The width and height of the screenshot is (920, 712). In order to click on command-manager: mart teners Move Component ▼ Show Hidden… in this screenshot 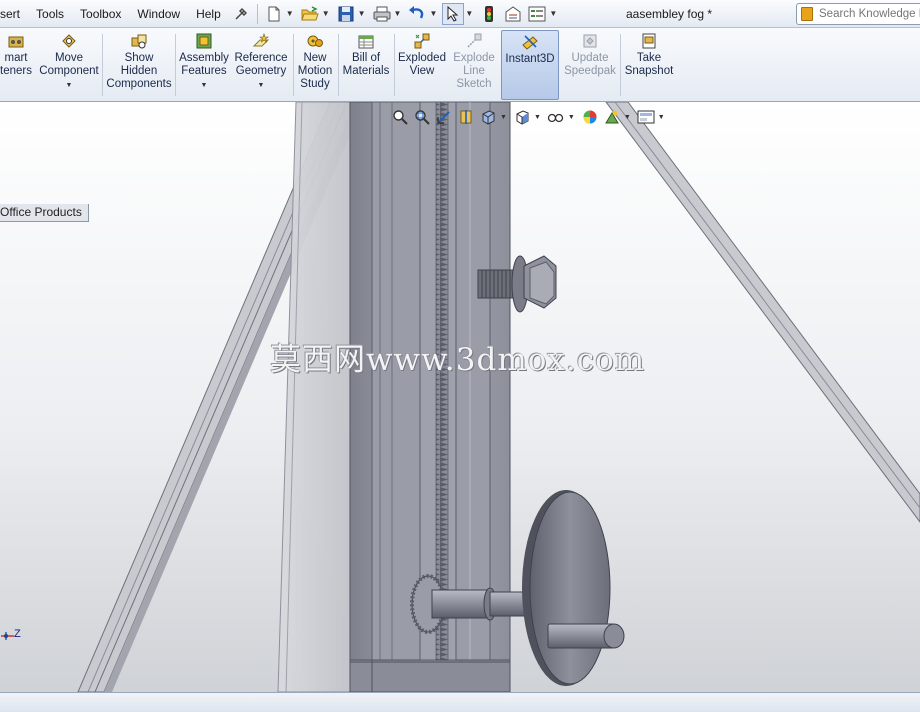, I will do `click(460, 65)`.